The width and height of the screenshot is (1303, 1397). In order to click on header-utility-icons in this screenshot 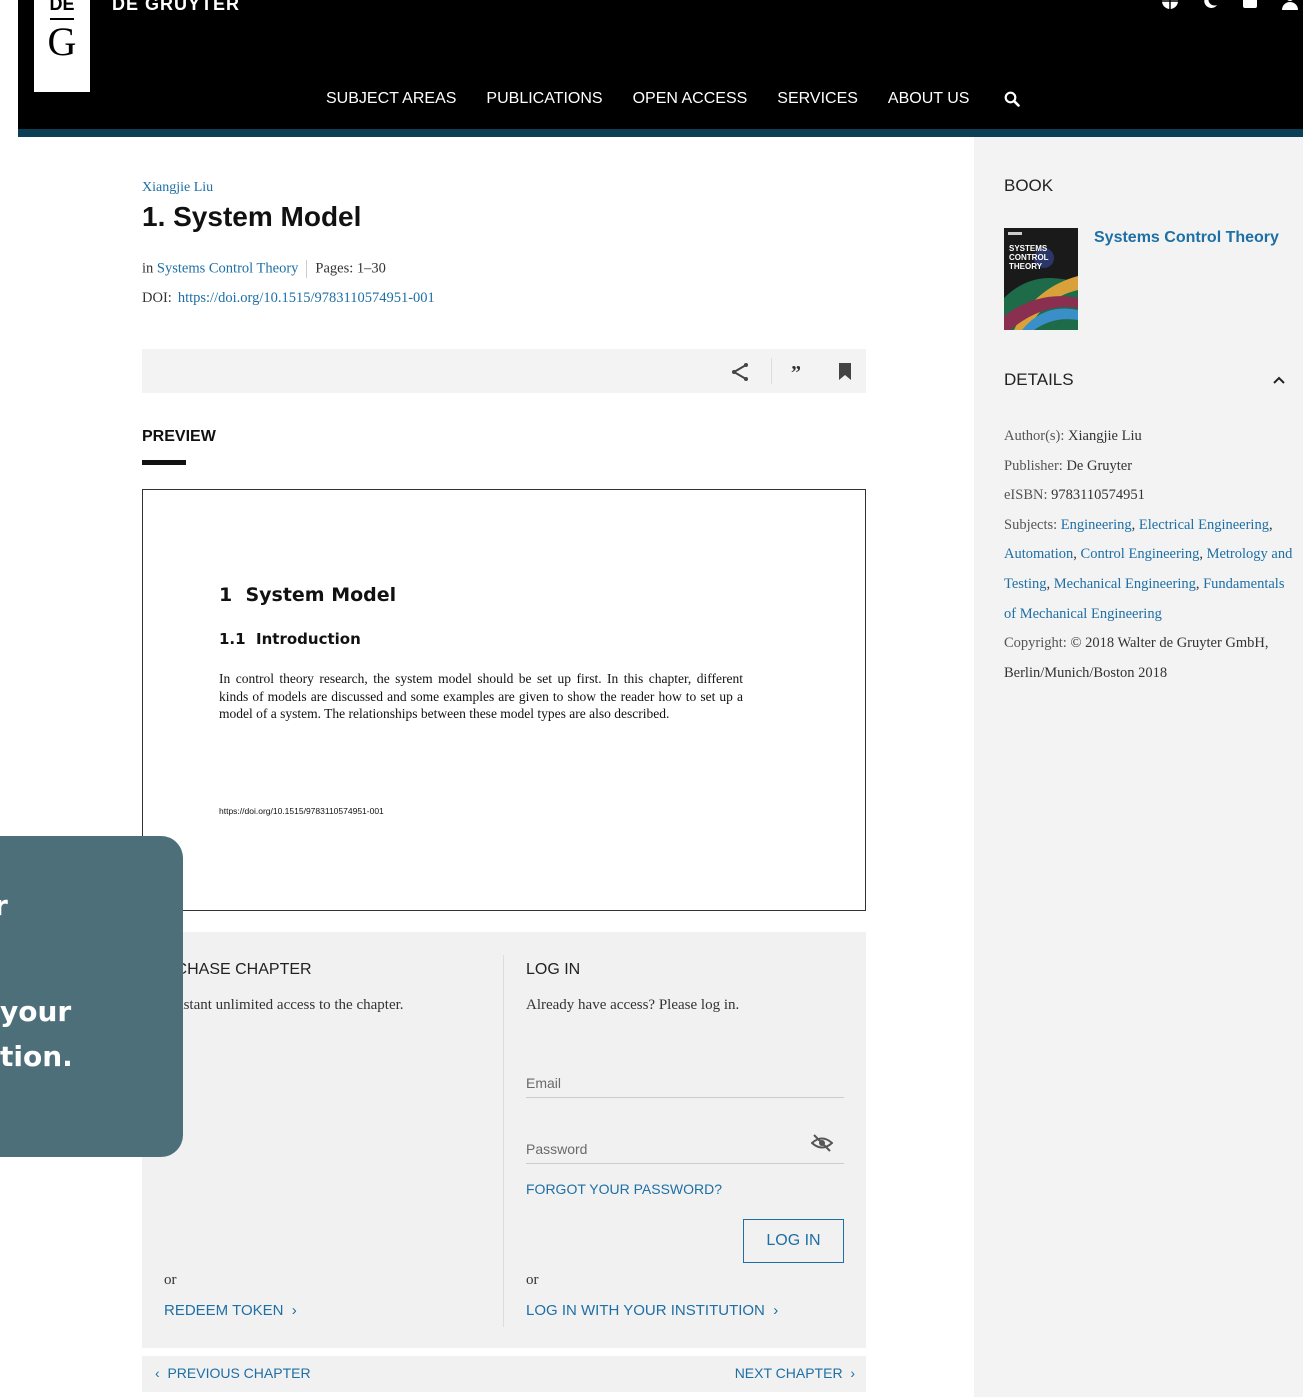, I will do `click(1230, 5)`.